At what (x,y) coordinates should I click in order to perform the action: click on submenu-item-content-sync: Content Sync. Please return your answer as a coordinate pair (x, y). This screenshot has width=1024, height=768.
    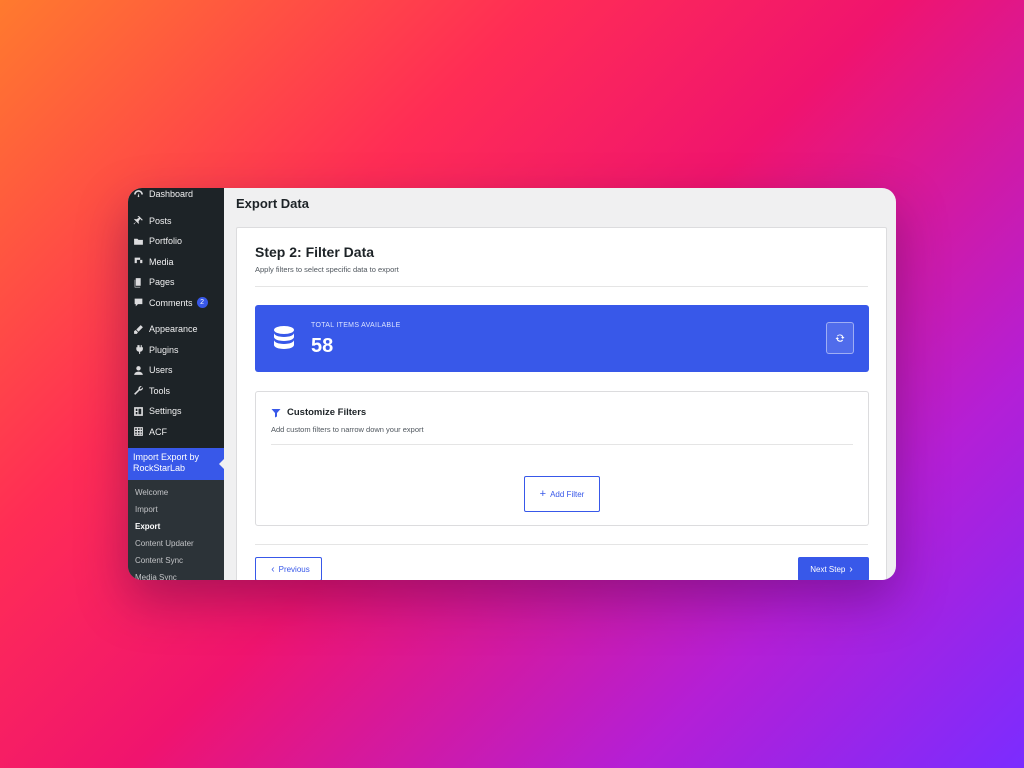
    Looking at the image, I should click on (176, 560).